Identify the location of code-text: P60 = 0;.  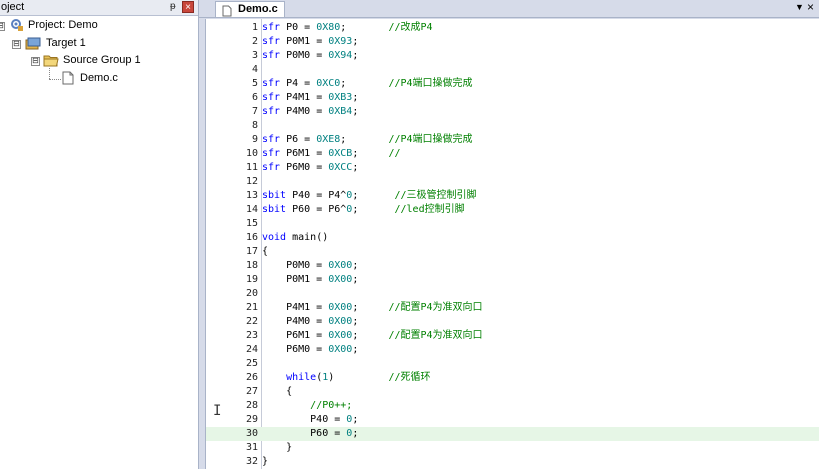
(310, 434).